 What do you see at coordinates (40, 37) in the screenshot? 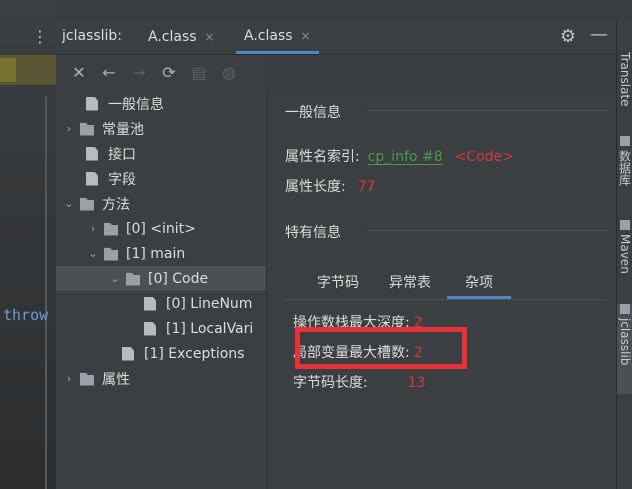
I see `more-options-icon: ⋮` at bounding box center [40, 37].